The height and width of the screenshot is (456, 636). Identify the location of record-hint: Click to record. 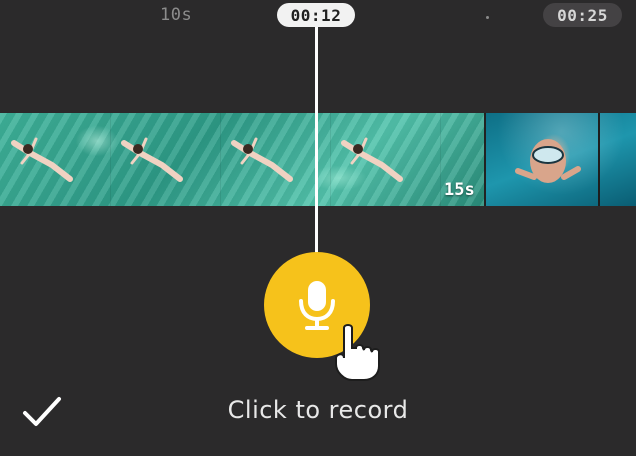
(318, 410).